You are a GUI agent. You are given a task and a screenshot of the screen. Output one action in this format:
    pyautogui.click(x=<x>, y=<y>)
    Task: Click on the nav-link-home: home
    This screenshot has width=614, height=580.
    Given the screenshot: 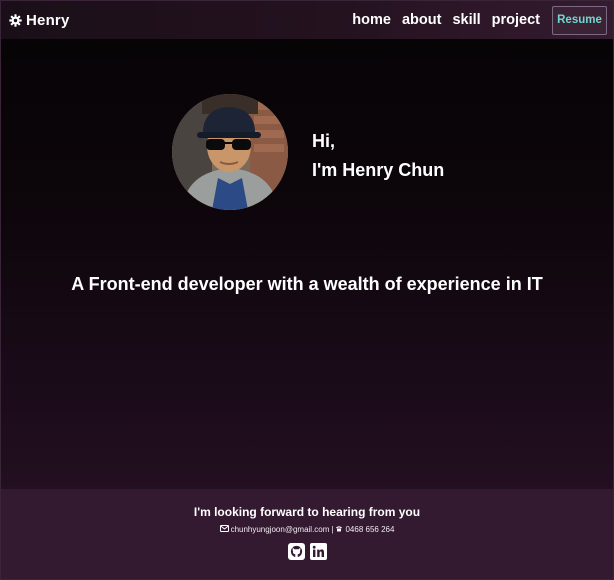 What is the action you would take?
    pyautogui.click(x=371, y=20)
    